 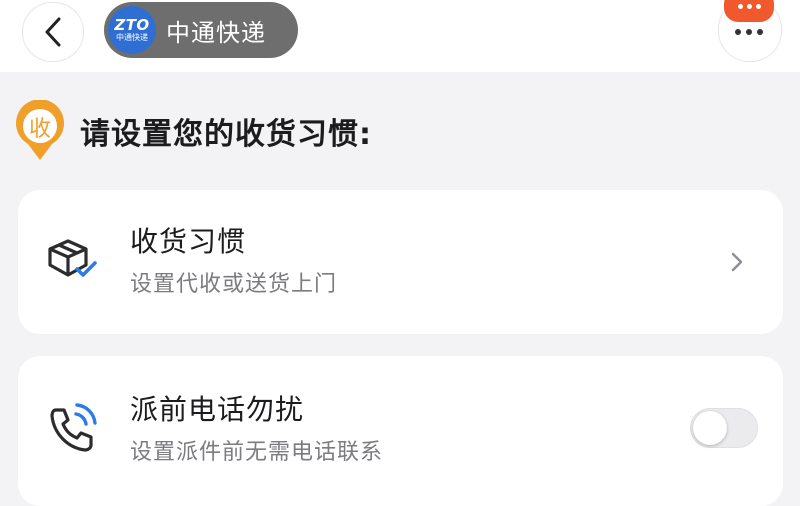 What do you see at coordinates (749, 11) in the screenshot?
I see `notification-badge` at bounding box center [749, 11].